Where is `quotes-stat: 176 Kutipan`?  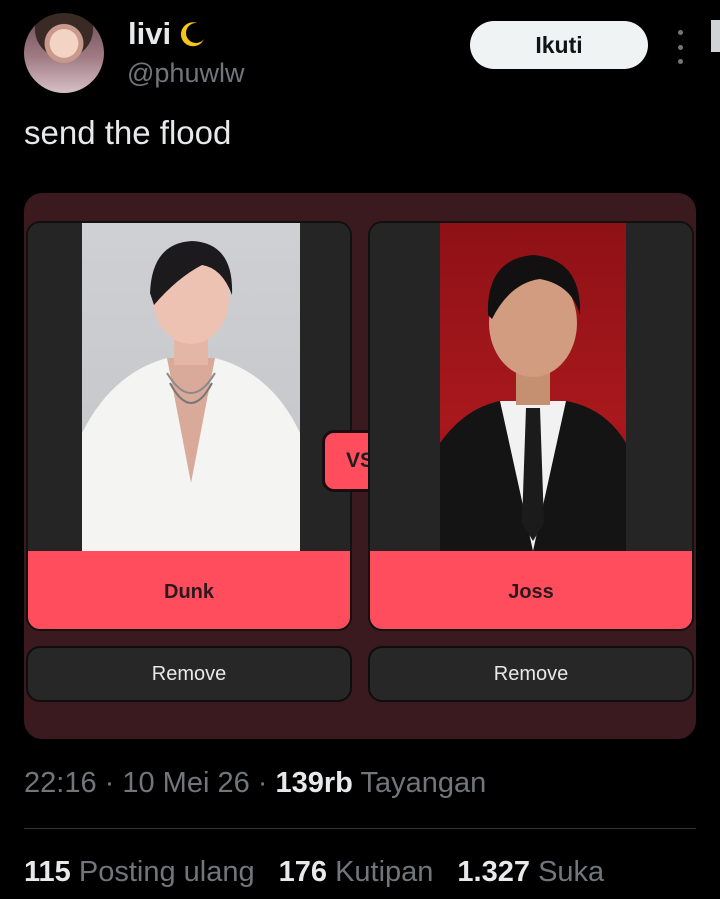
quotes-stat: 176 Kutipan is located at coordinates (356, 872).